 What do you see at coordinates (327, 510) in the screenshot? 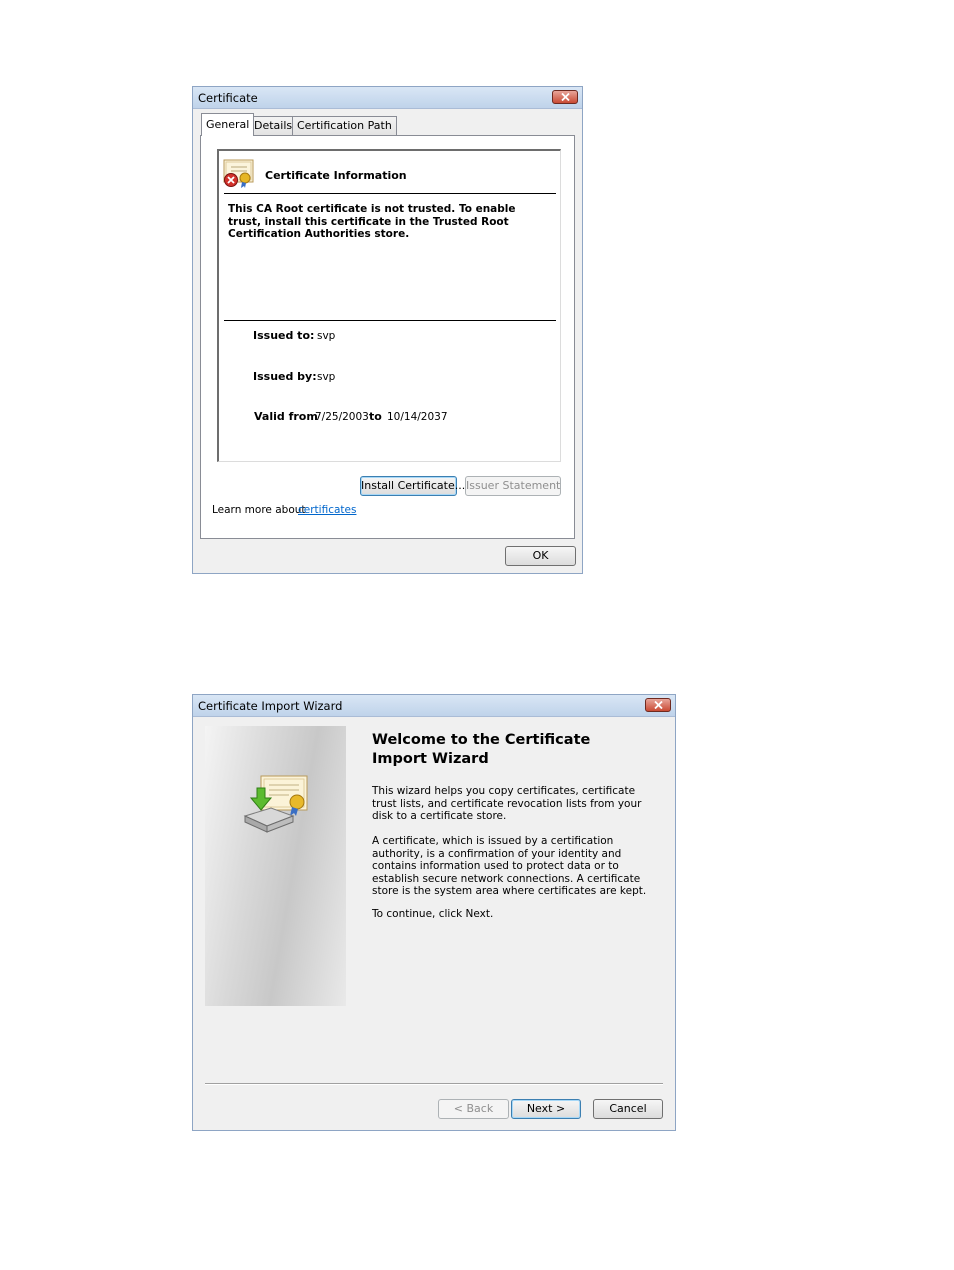
I see `certificates-link: certificates` at bounding box center [327, 510].